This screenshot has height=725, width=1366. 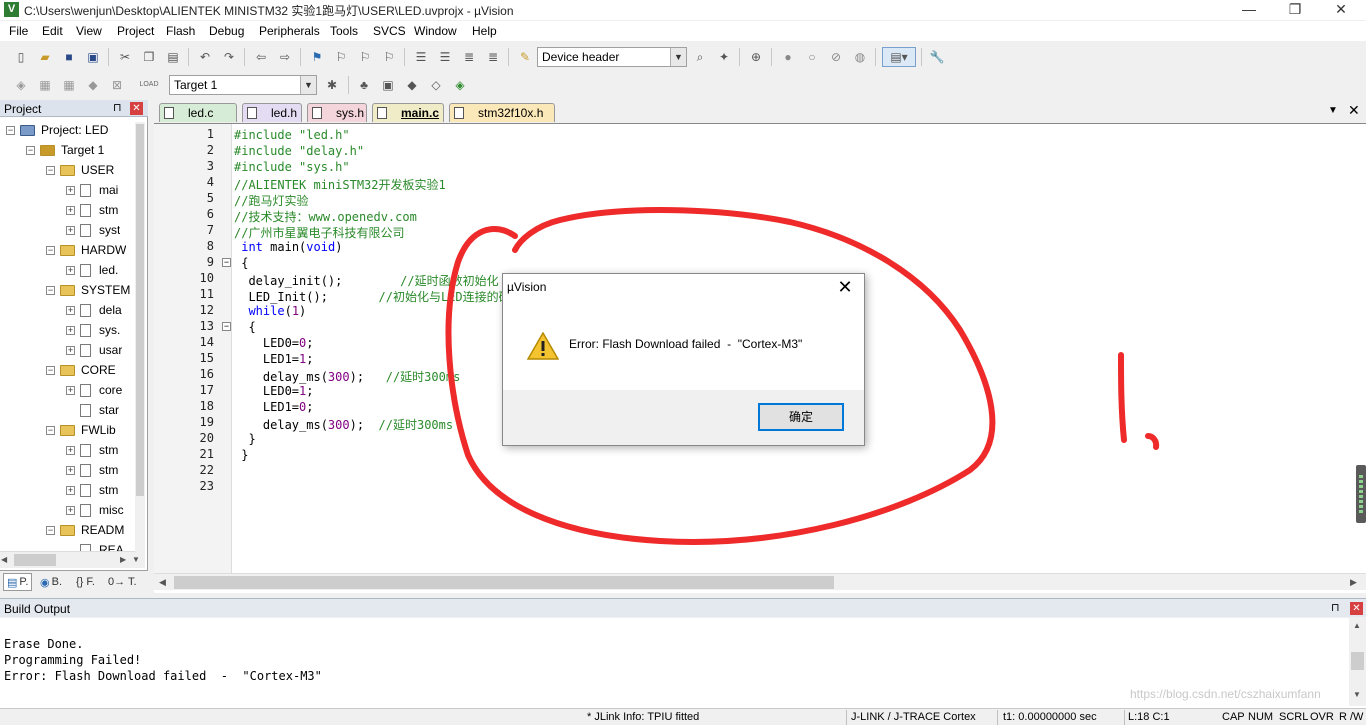 What do you see at coordinates (460, 85) in the screenshot?
I see `manage-rte-icon: ◈` at bounding box center [460, 85].